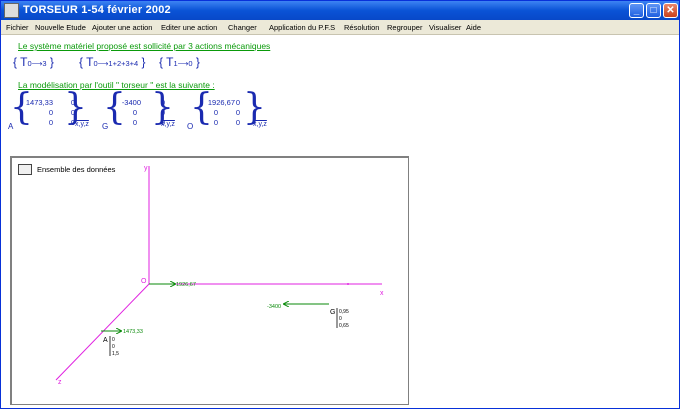 Image resolution: width=680 pixels, height=409 pixels. Describe the element at coordinates (146, 168) in the screenshot. I see `y-axis-label: y` at that location.